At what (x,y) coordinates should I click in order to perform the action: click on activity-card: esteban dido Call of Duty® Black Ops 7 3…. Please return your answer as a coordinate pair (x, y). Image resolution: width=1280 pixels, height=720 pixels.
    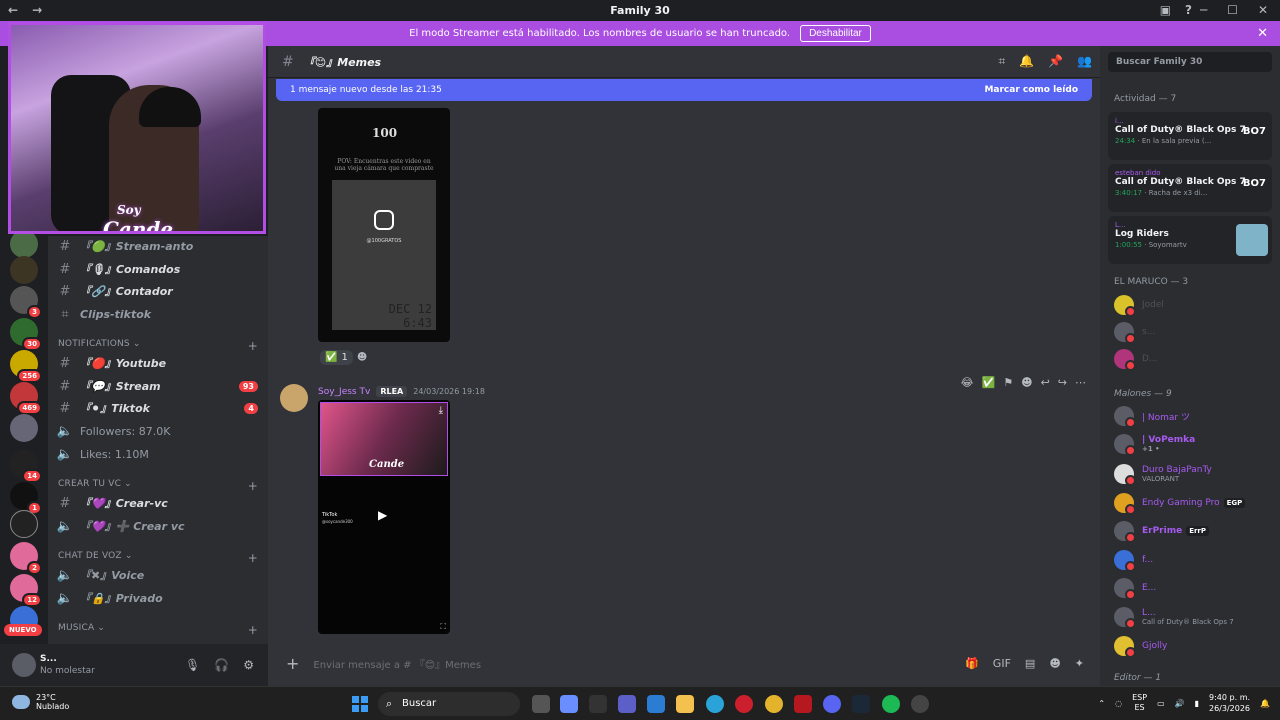
    Looking at the image, I should click on (1190, 188).